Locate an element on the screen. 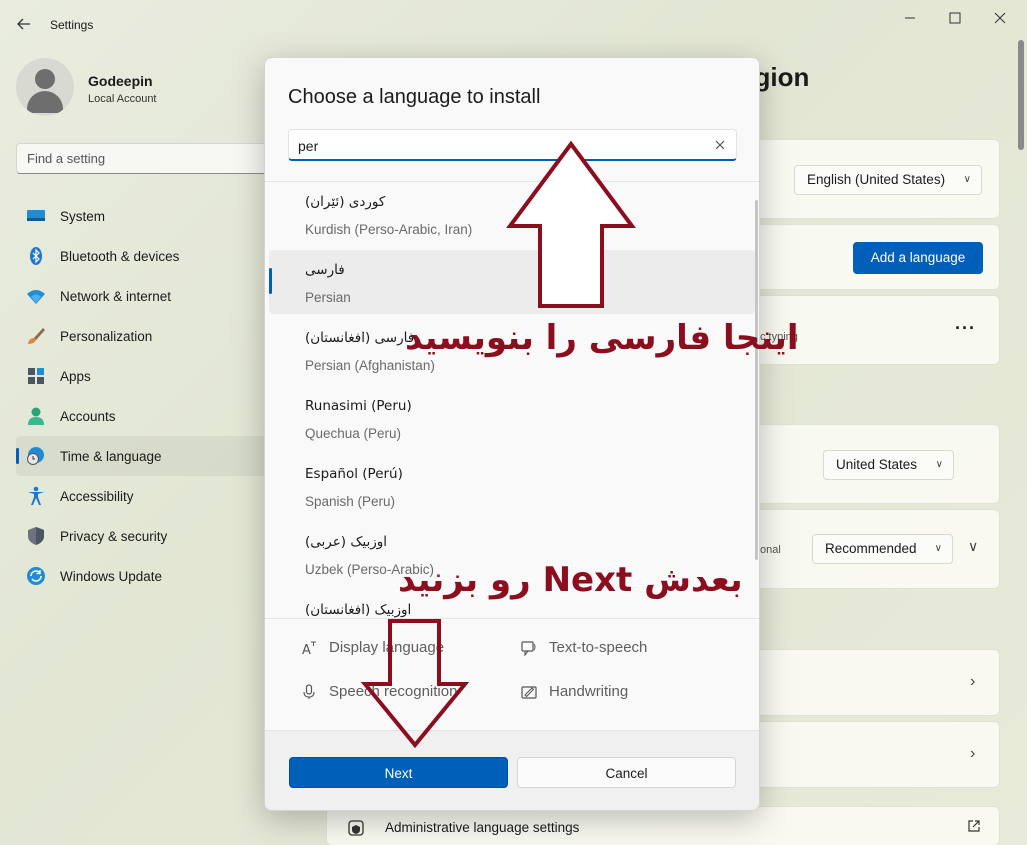 This screenshot has width=1027, height=845. format-text: onal is located at coordinates (770, 550).